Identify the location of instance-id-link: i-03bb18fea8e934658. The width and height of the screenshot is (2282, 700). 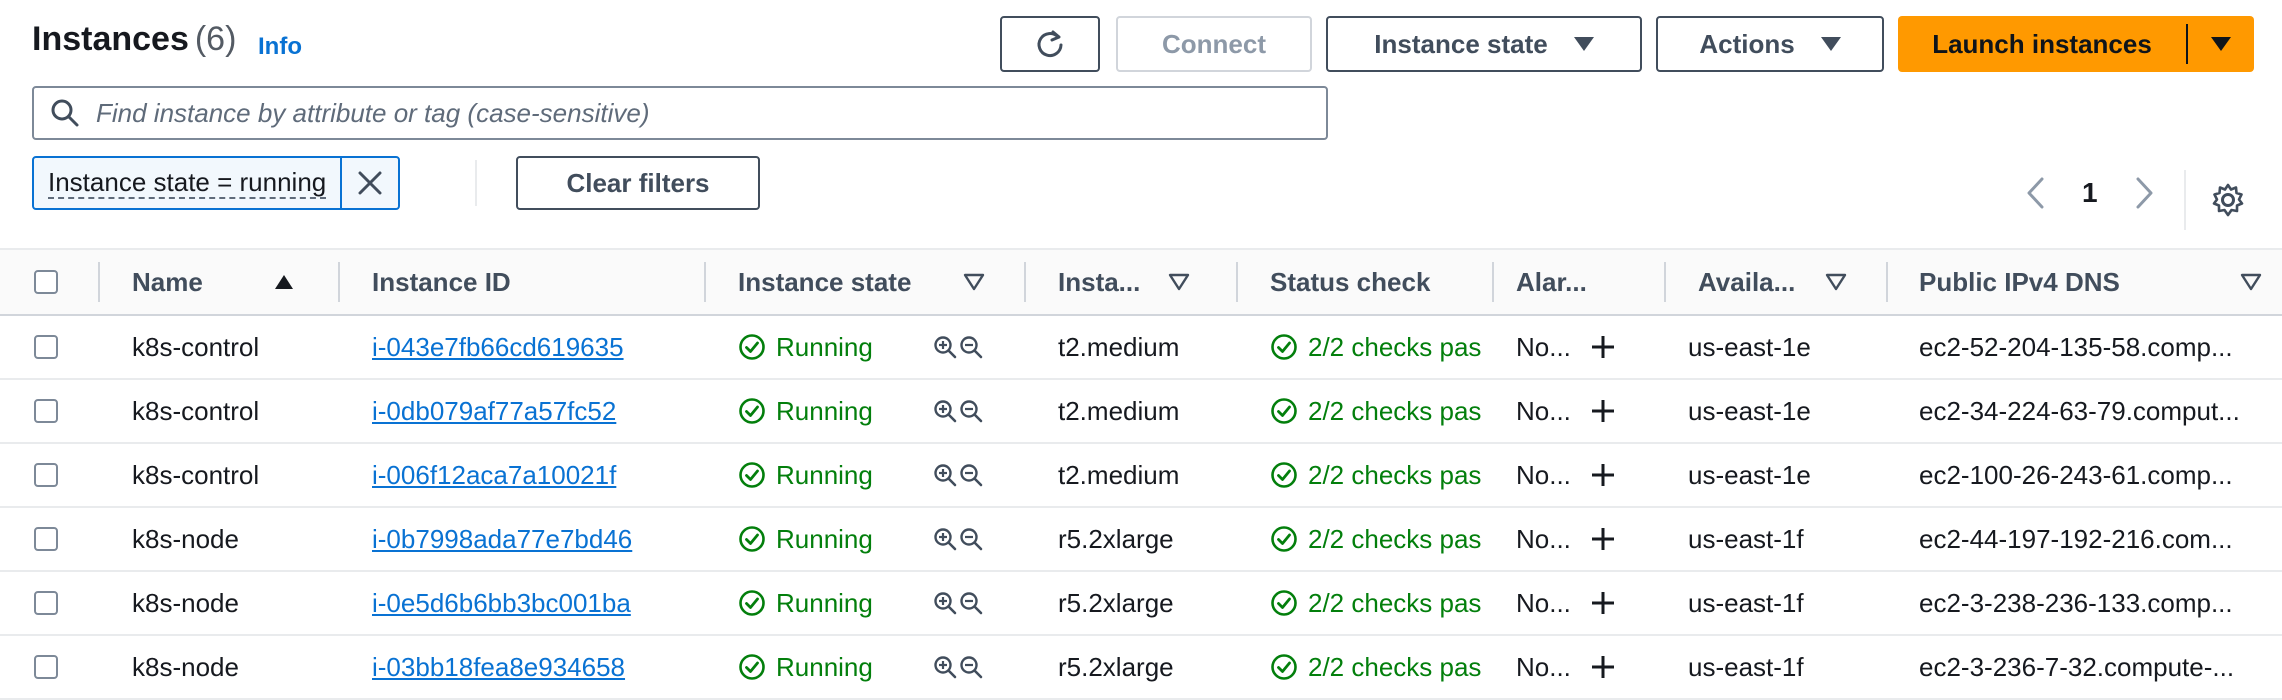
(498, 667).